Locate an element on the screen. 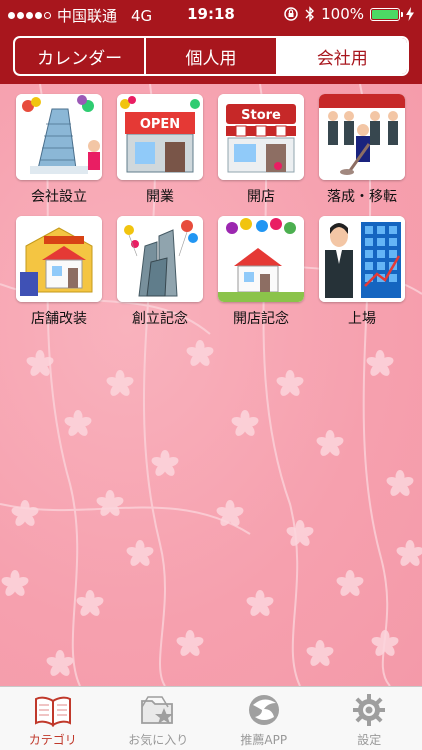 This screenshot has width=422, height=750. house-renovation-icon is located at coordinates (59, 259).